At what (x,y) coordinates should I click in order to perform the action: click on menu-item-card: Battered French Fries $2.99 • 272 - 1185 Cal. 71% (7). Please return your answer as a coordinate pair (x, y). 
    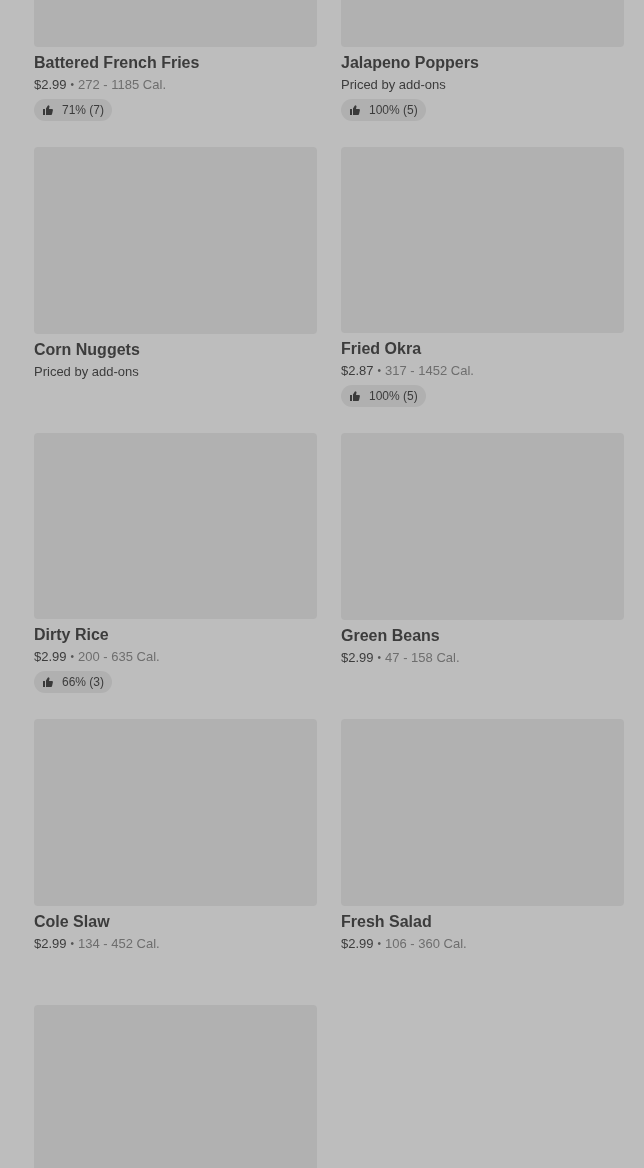
    Looking at the image, I should click on (175, 61).